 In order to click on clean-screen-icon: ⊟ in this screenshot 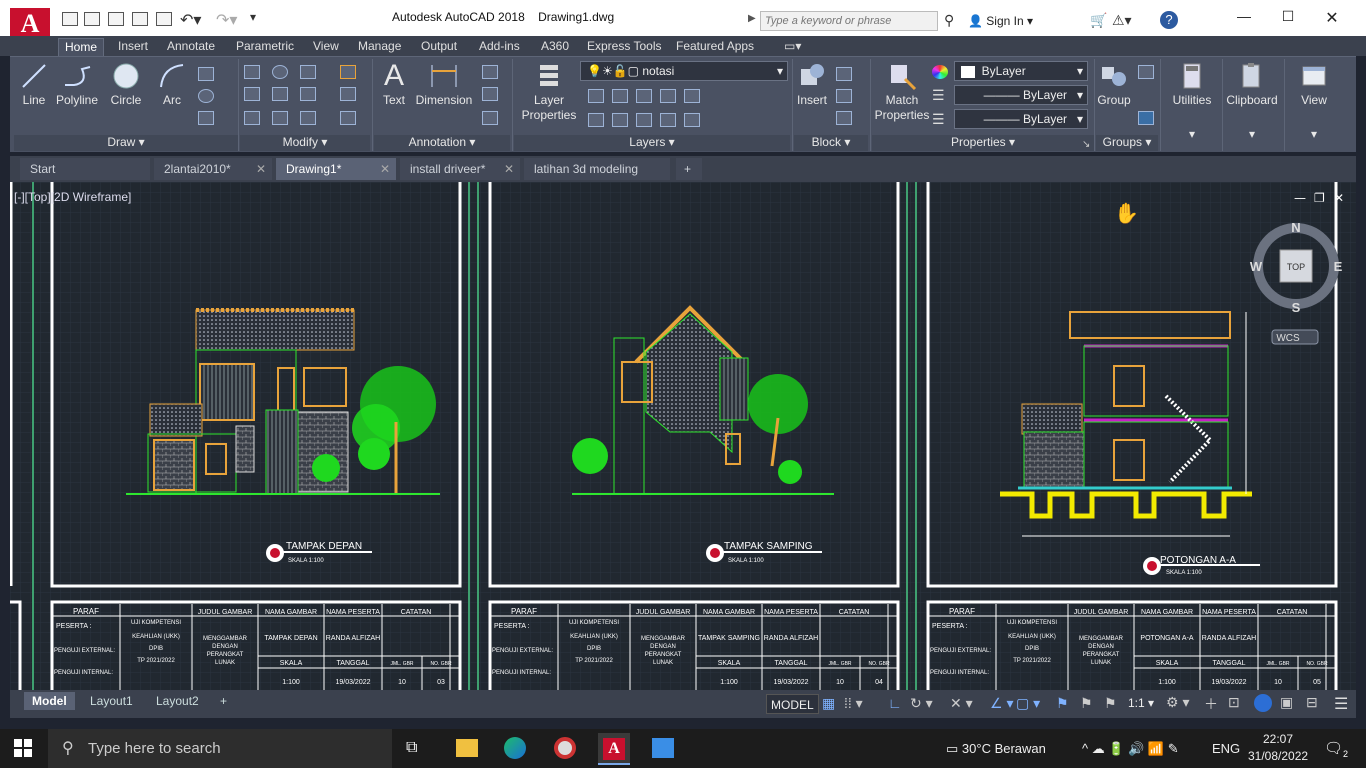, I will do `click(1312, 702)`.